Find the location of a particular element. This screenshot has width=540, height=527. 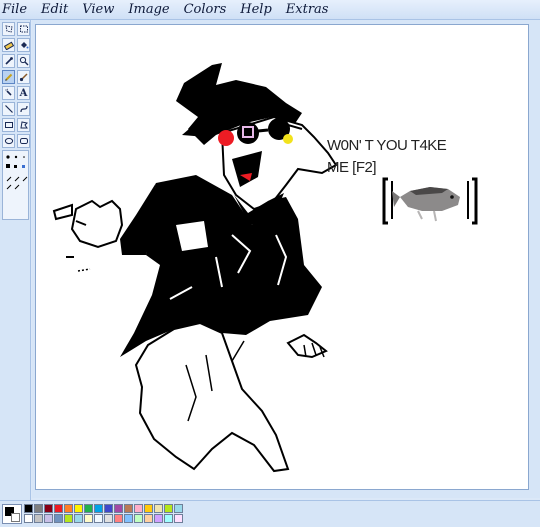

ellipse-icon is located at coordinates (8, 141).